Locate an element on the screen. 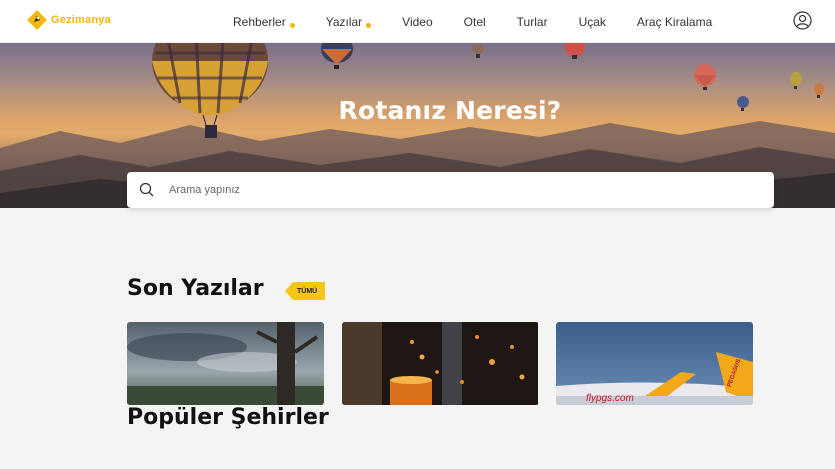 The image size is (835, 469). nav-label: Turlar is located at coordinates (532, 21).